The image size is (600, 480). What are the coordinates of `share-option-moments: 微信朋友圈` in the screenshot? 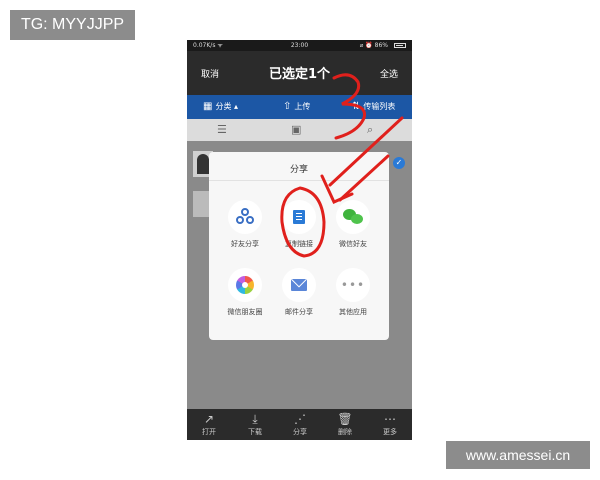 It's located at (245, 292).